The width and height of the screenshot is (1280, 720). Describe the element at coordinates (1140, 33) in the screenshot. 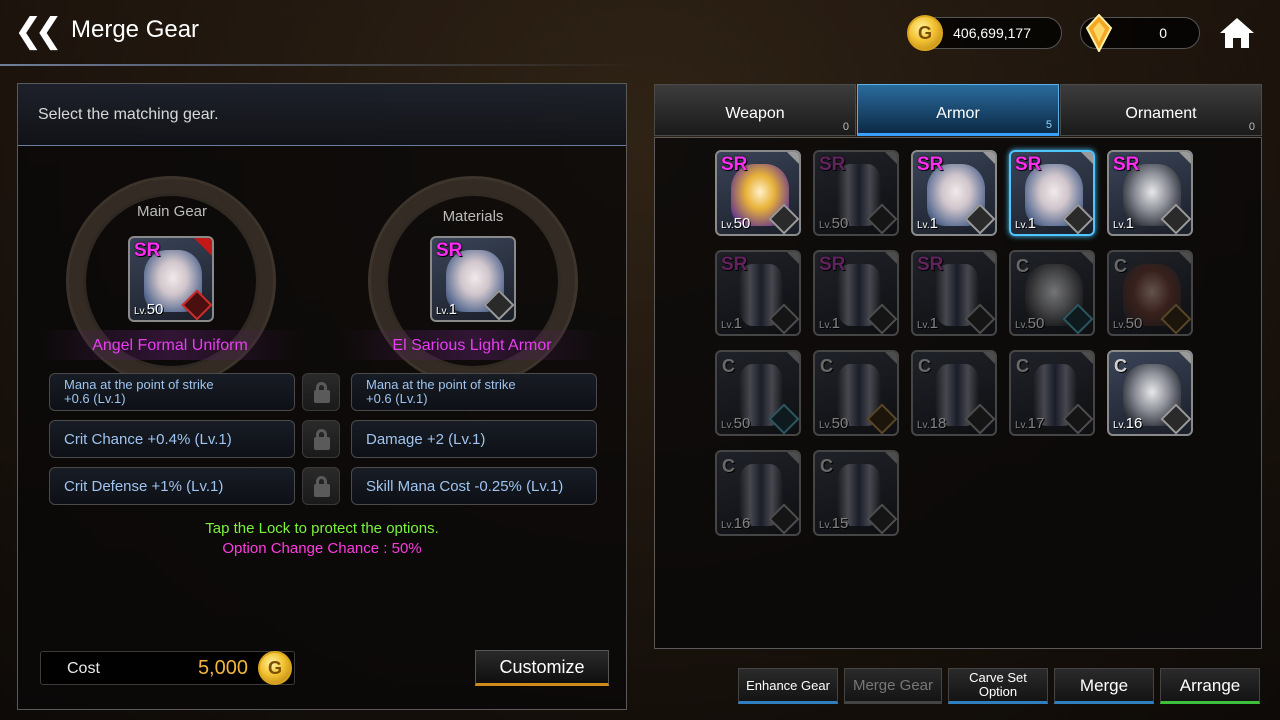

I see `gem-counter: 0` at that location.